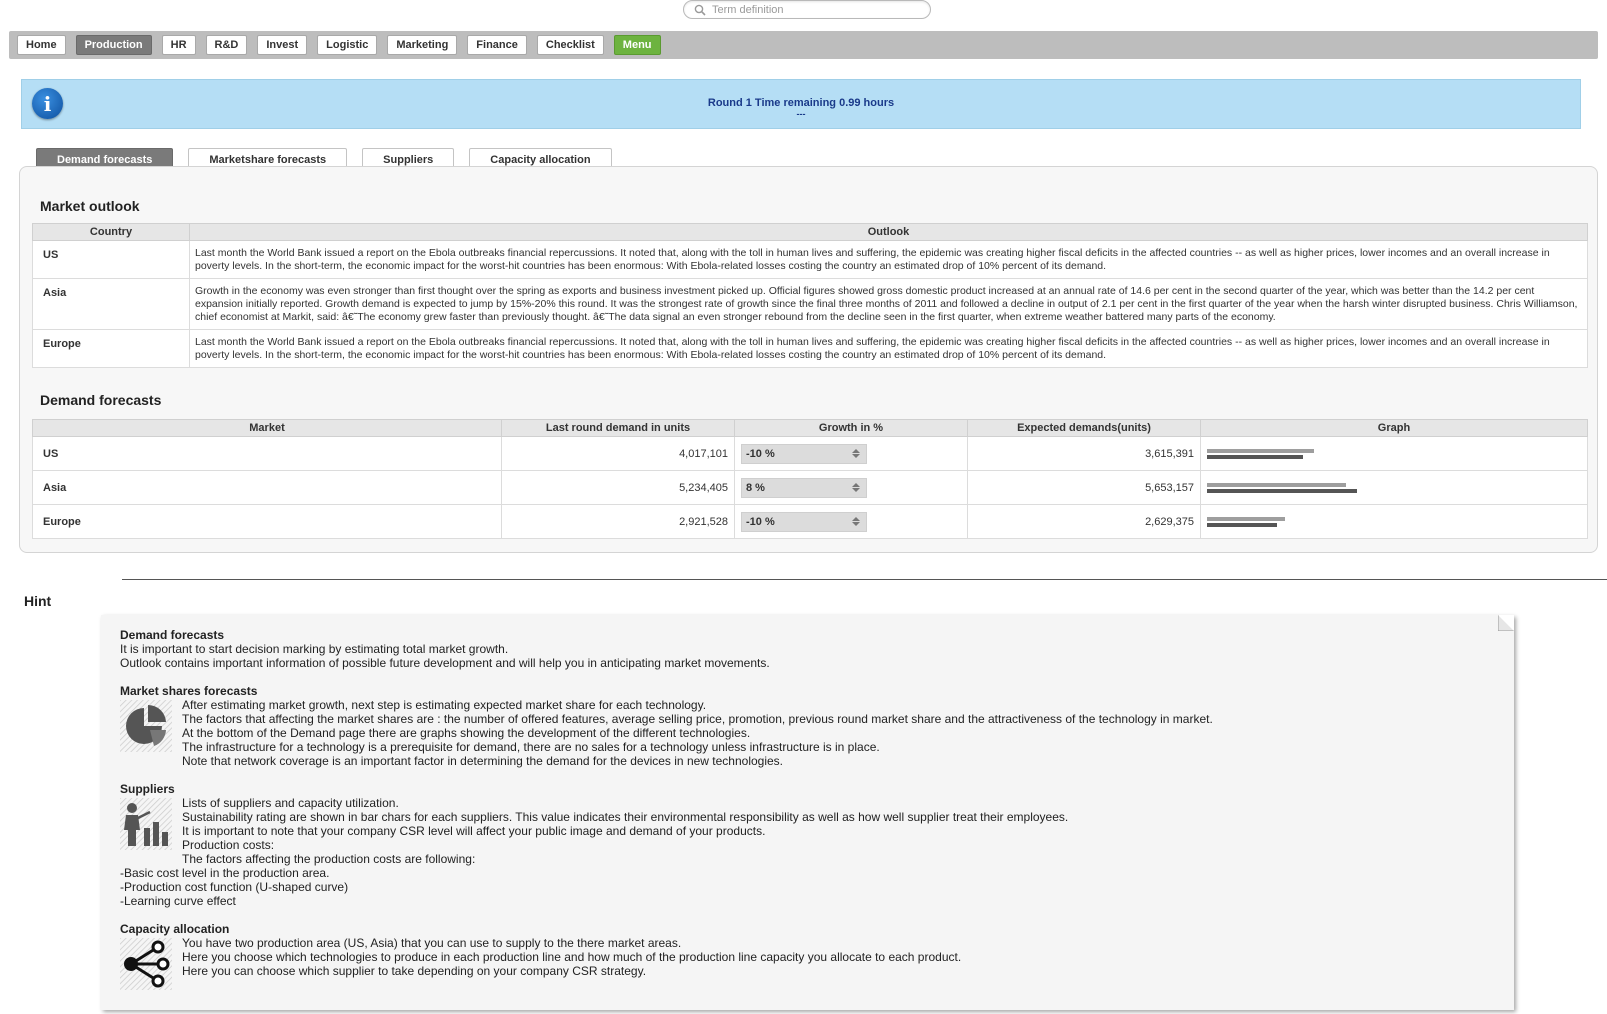  I want to click on growth-spinner: 8 %, so click(804, 487).